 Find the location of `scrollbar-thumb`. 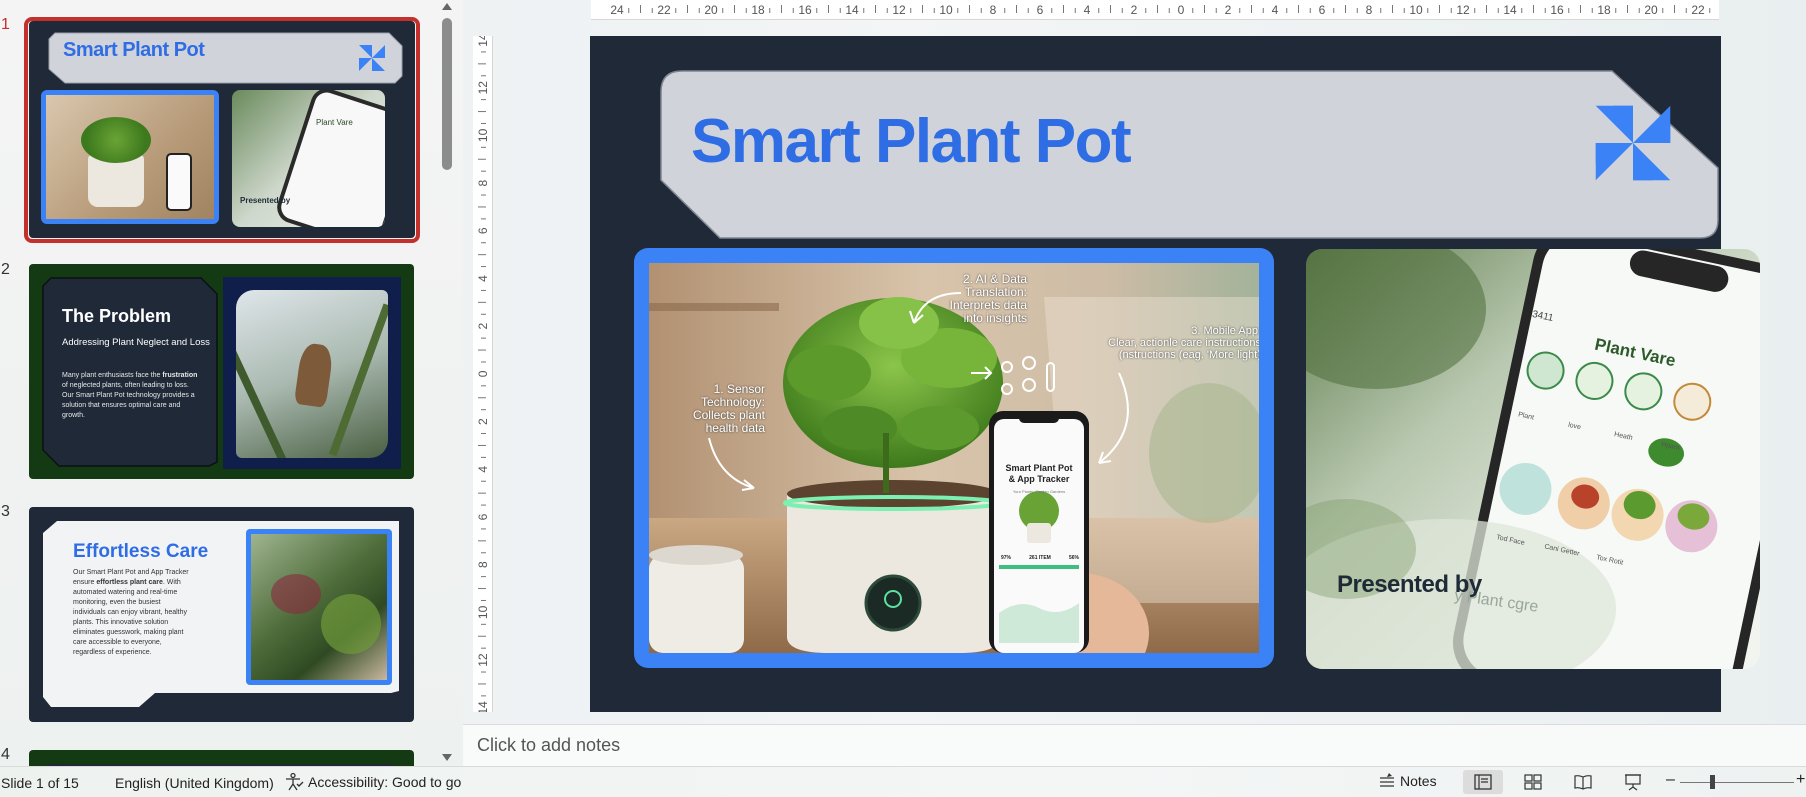

scrollbar-thumb is located at coordinates (447, 94).